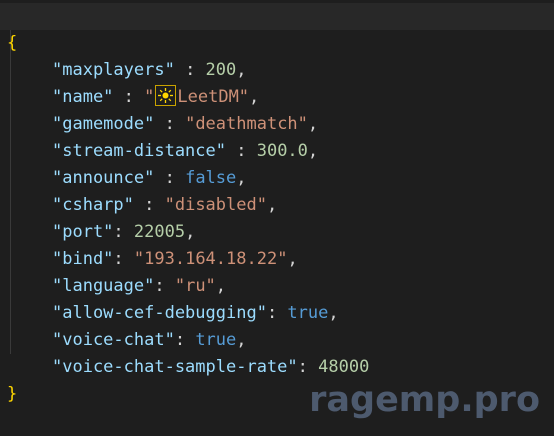 The width and height of the screenshot is (554, 436). I want to click on watermark-logo: ragemp.pro, so click(424, 400).